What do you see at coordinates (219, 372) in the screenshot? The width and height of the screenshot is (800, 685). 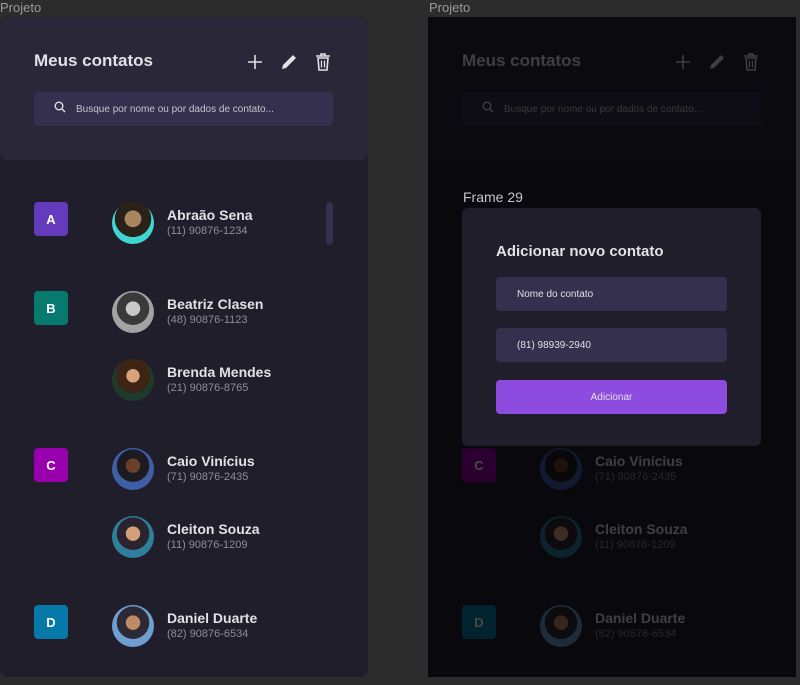 I see `contact-name: Brenda Mendes` at bounding box center [219, 372].